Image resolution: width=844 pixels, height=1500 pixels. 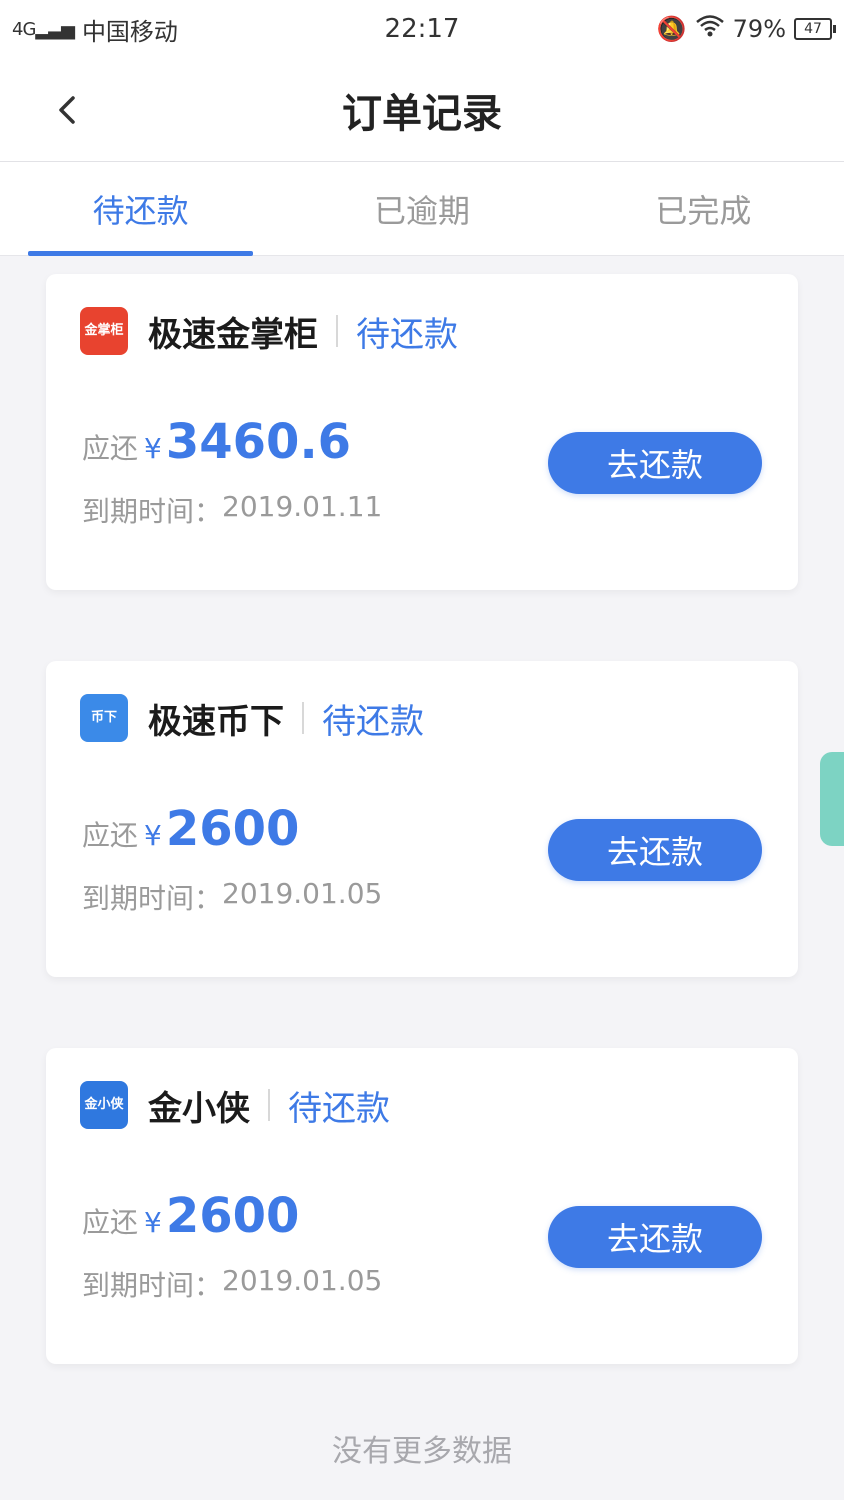 What do you see at coordinates (710, 29) in the screenshot?
I see `wifi-icon` at bounding box center [710, 29].